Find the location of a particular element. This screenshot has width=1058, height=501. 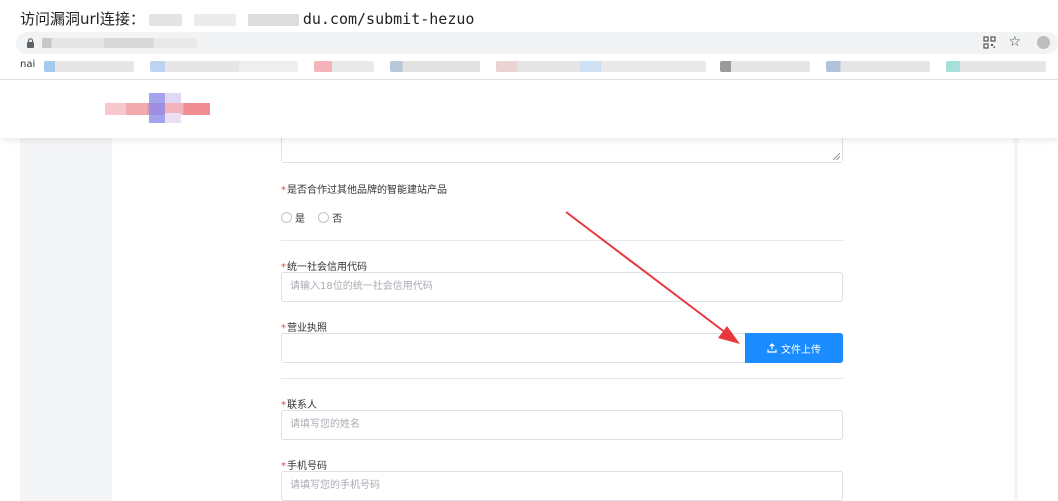

business-license-label: *营业执照 is located at coordinates (304, 326).